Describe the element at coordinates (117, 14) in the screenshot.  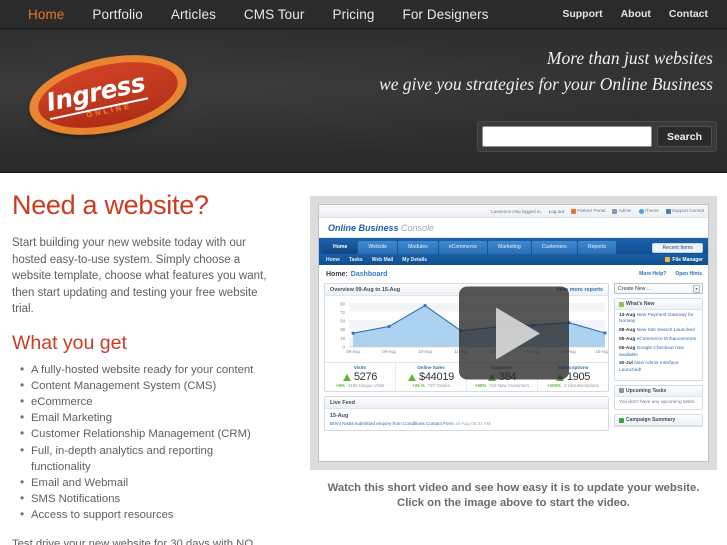
I see `nav-item-portfolio: Portfolio` at that location.